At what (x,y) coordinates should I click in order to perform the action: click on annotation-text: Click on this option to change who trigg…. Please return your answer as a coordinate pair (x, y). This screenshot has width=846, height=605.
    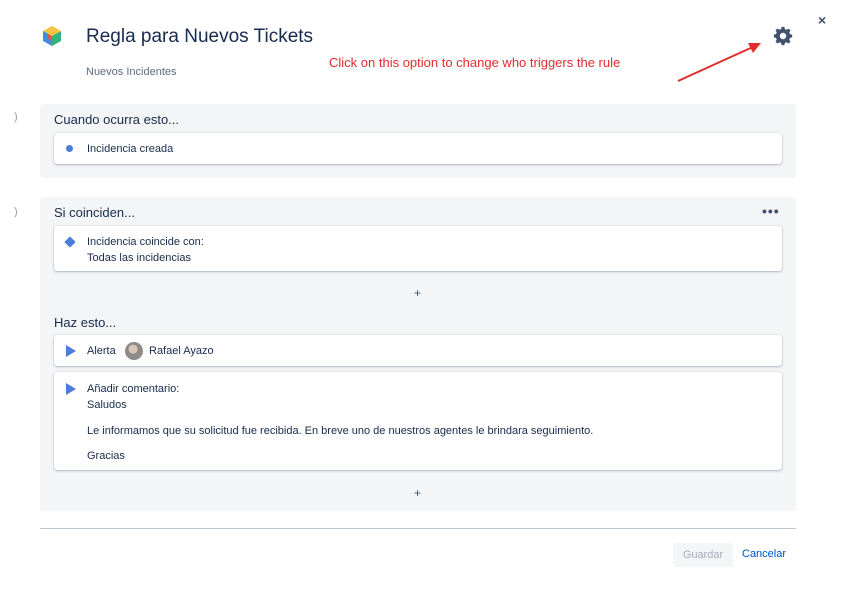
    Looking at the image, I should click on (475, 62).